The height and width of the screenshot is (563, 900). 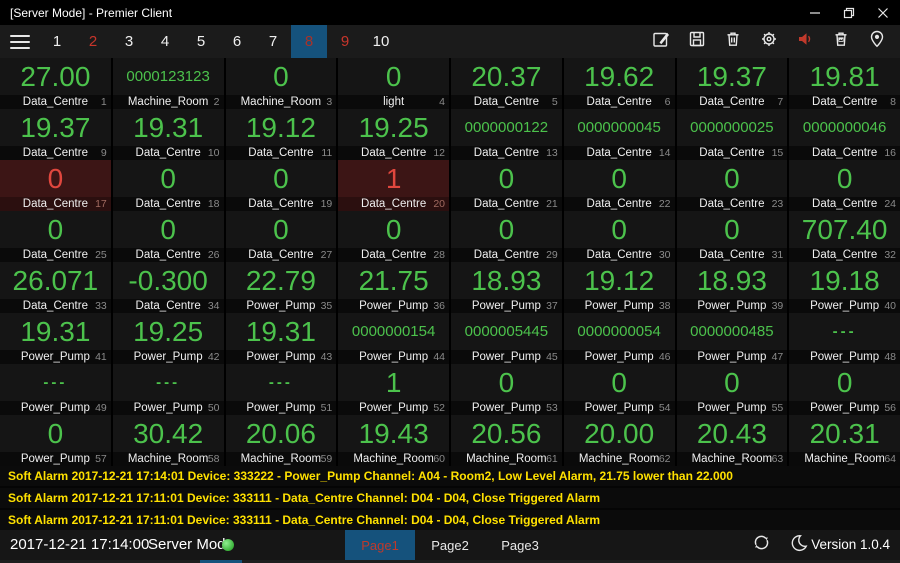 What do you see at coordinates (55, 287) in the screenshot?
I see `grid-cell-33: 26.071 Data_Centre 33` at bounding box center [55, 287].